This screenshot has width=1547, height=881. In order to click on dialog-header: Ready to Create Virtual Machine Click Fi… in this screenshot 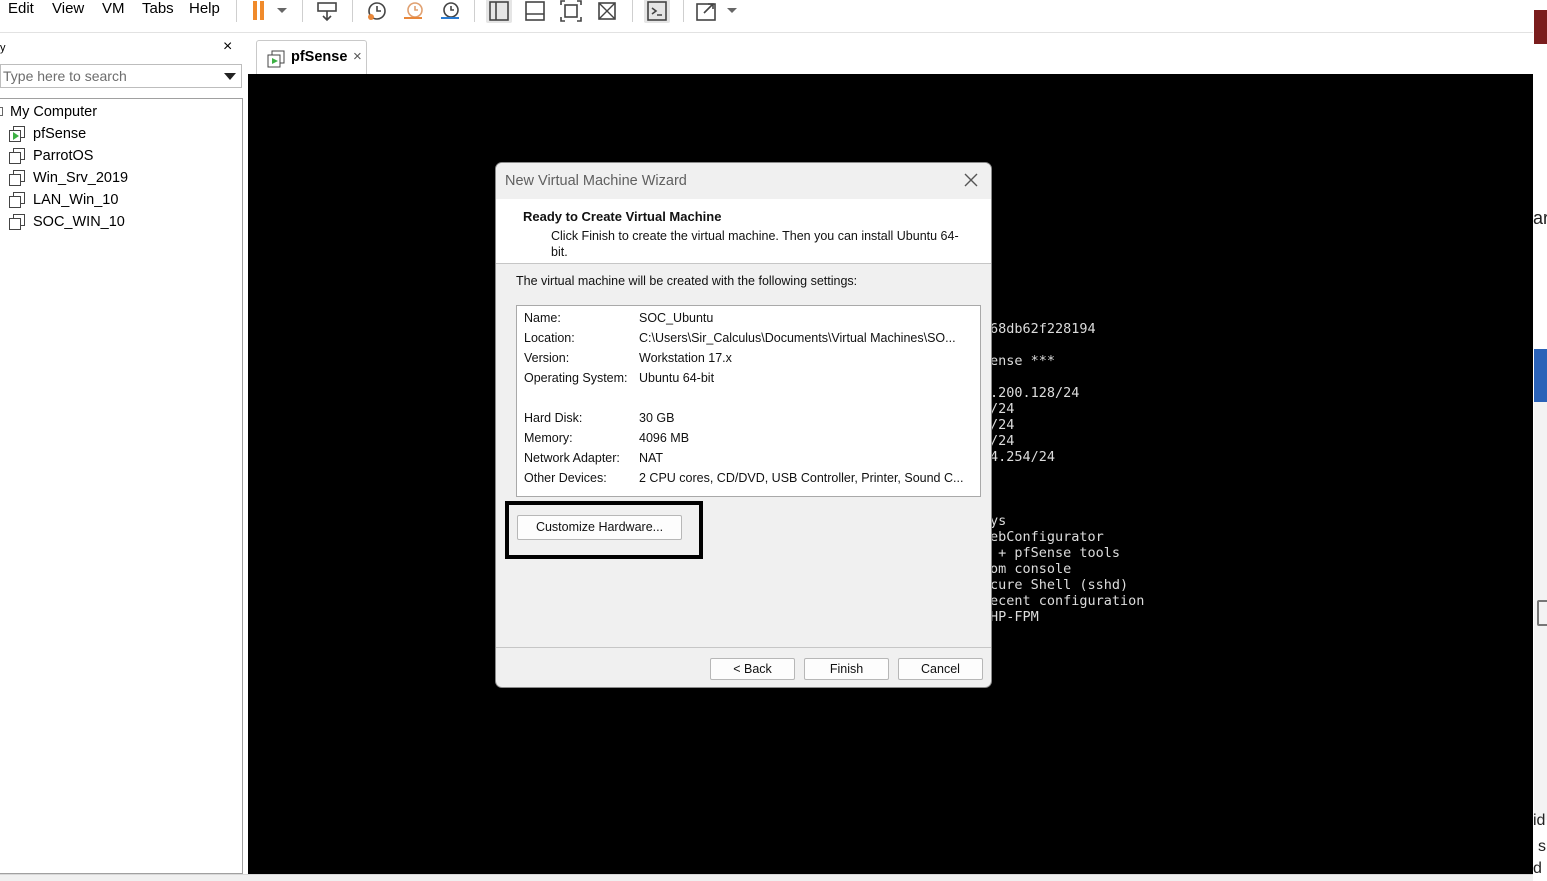, I will do `click(743, 231)`.